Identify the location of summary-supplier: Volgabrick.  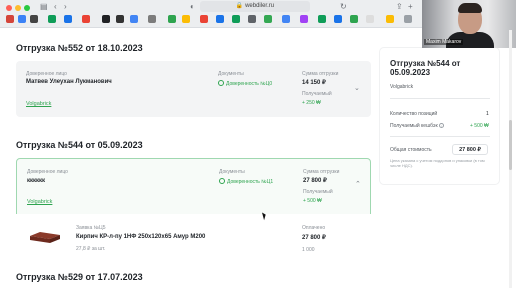
(402, 87).